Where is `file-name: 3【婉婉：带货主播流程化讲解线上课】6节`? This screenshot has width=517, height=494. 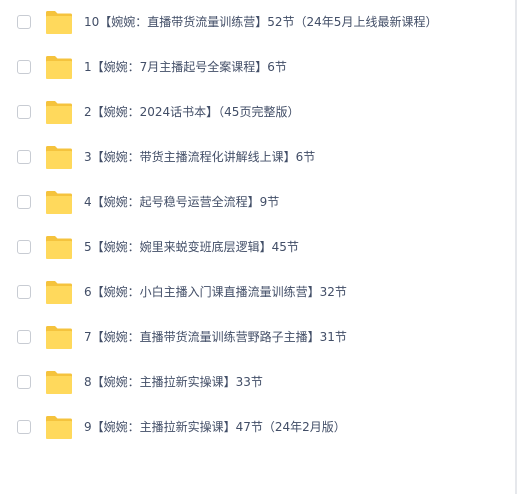 file-name: 3【婉婉：带货主播流程化讲解线上课】6节 is located at coordinates (199, 157).